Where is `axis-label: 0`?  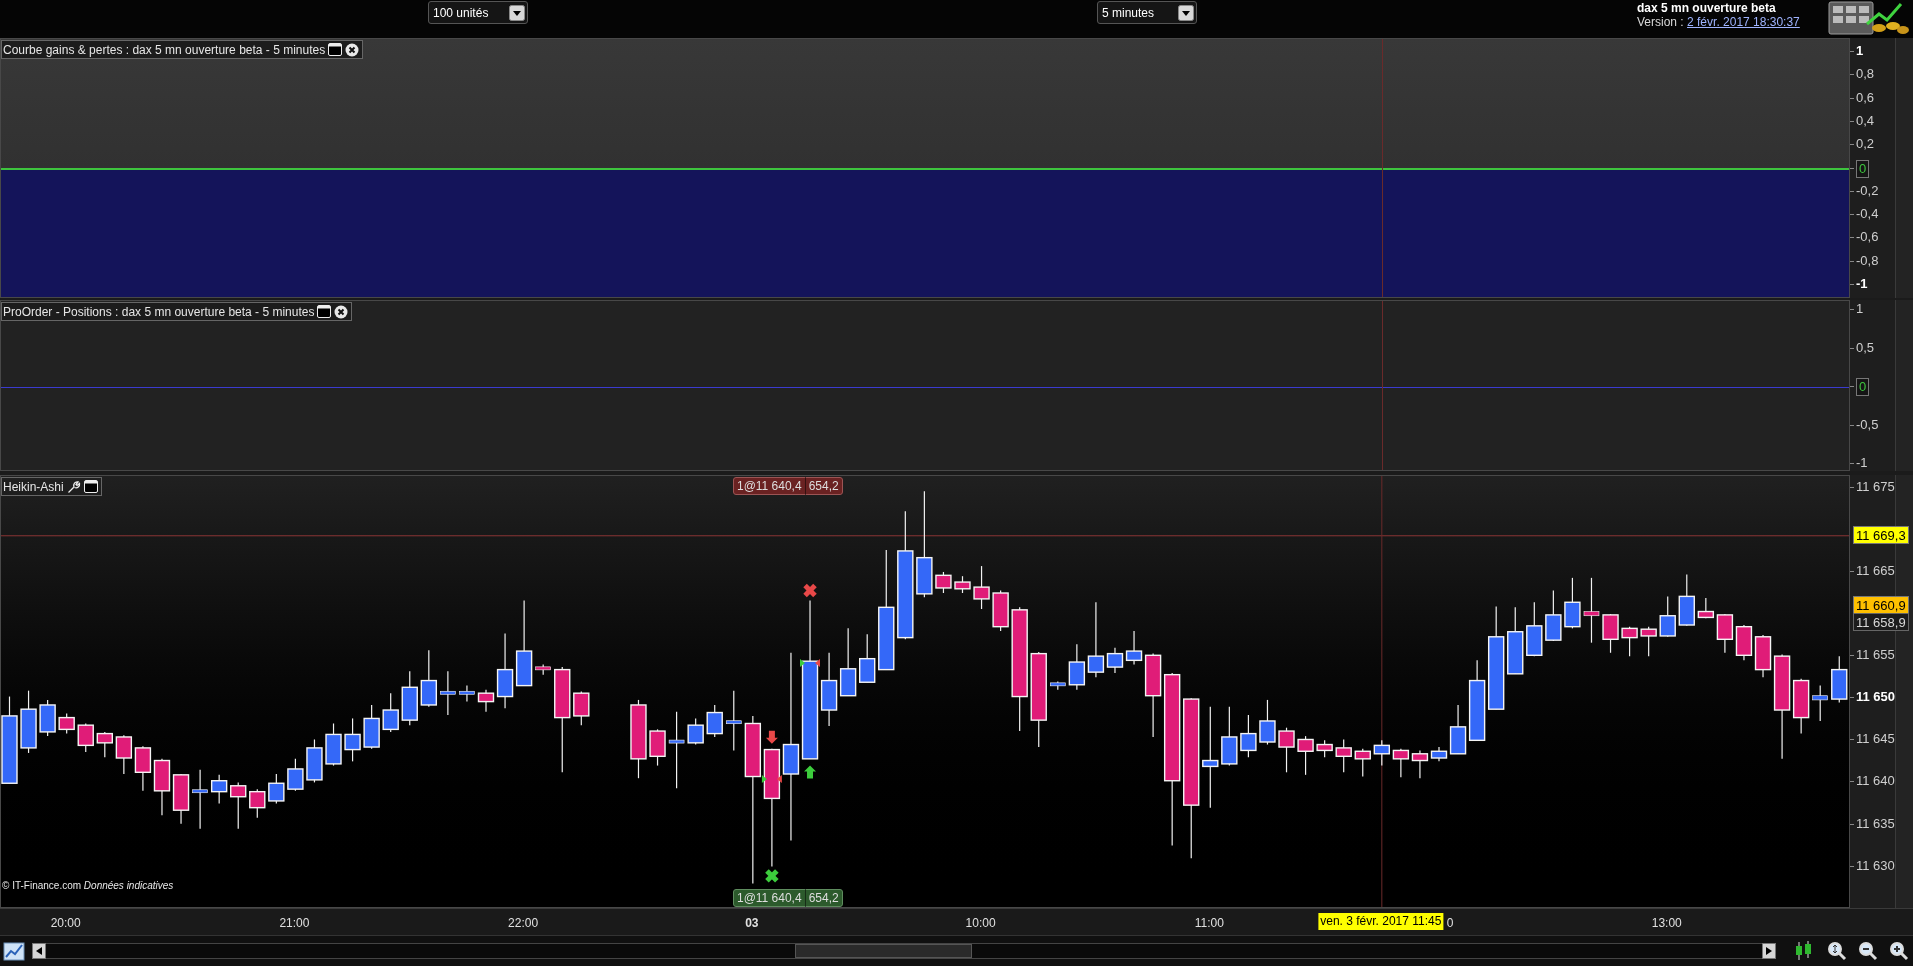 axis-label: 0 is located at coordinates (1863, 387).